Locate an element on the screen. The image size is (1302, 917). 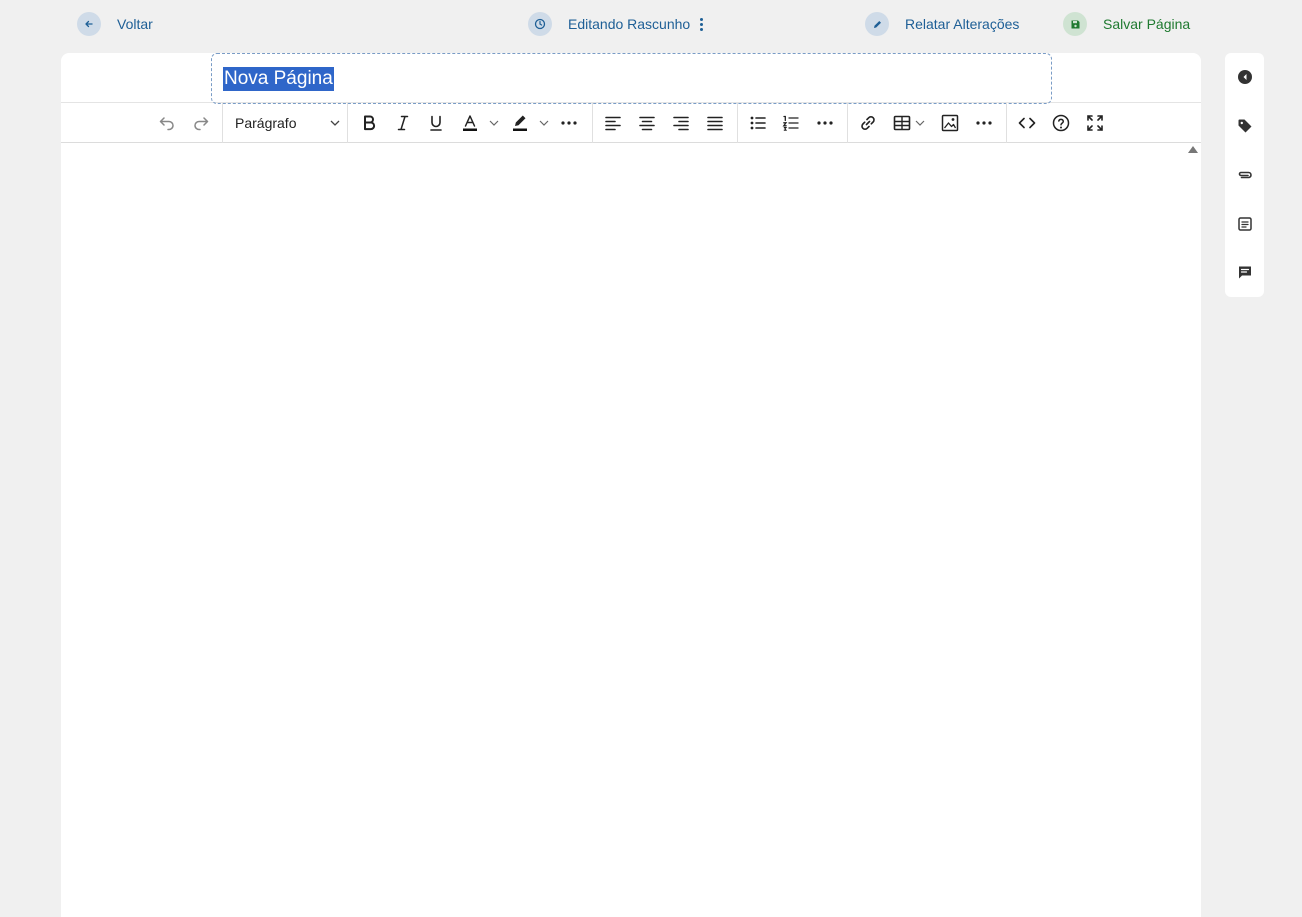
undo-icon is located at coordinates (166, 124).